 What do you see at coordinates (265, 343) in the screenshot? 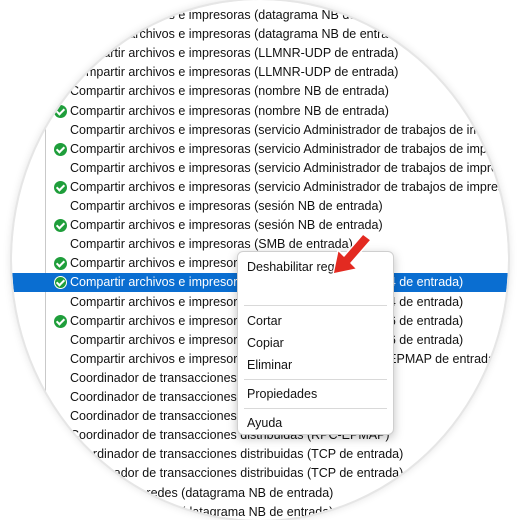
I see `menu-item-copy: Copiar` at bounding box center [265, 343].